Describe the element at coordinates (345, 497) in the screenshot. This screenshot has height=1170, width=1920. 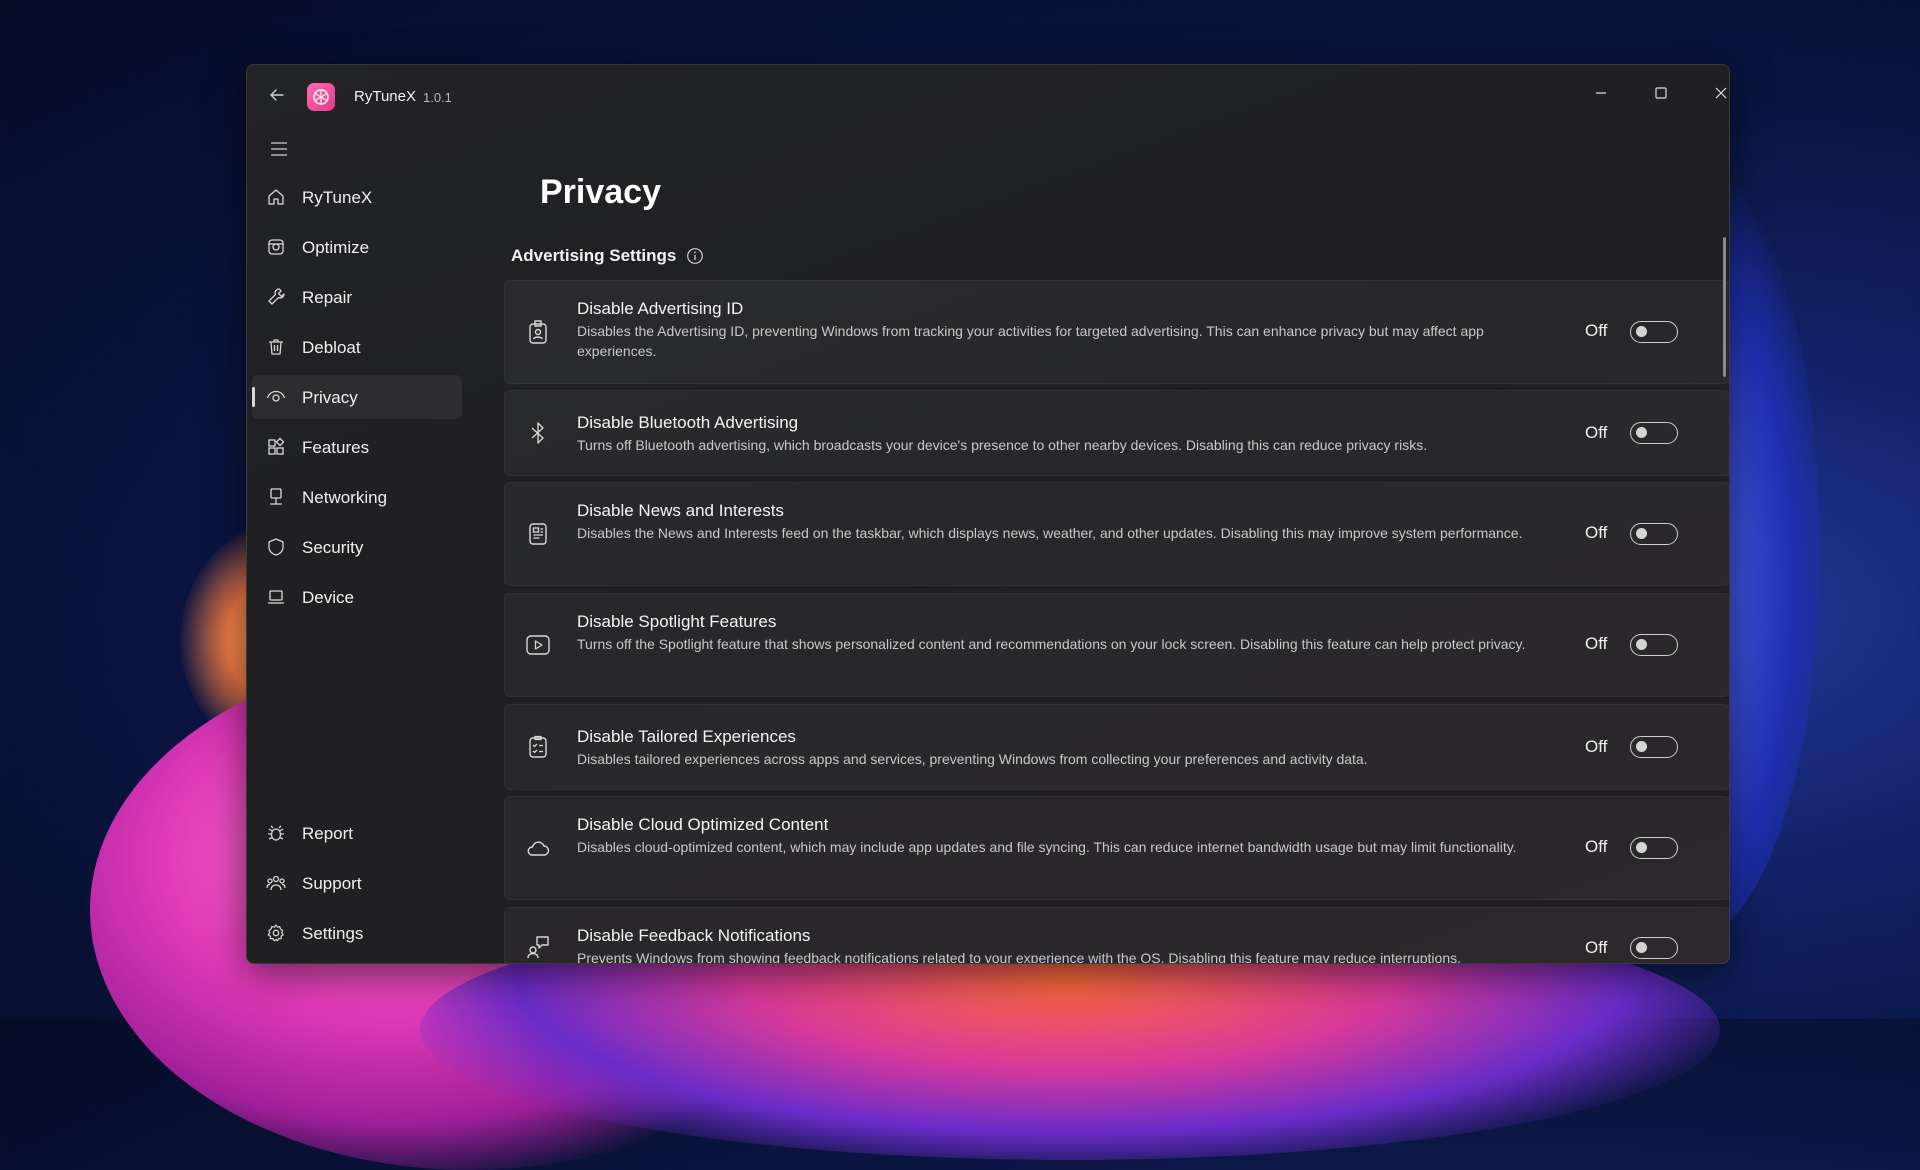
I see `sidebar-item-label: Networking` at that location.